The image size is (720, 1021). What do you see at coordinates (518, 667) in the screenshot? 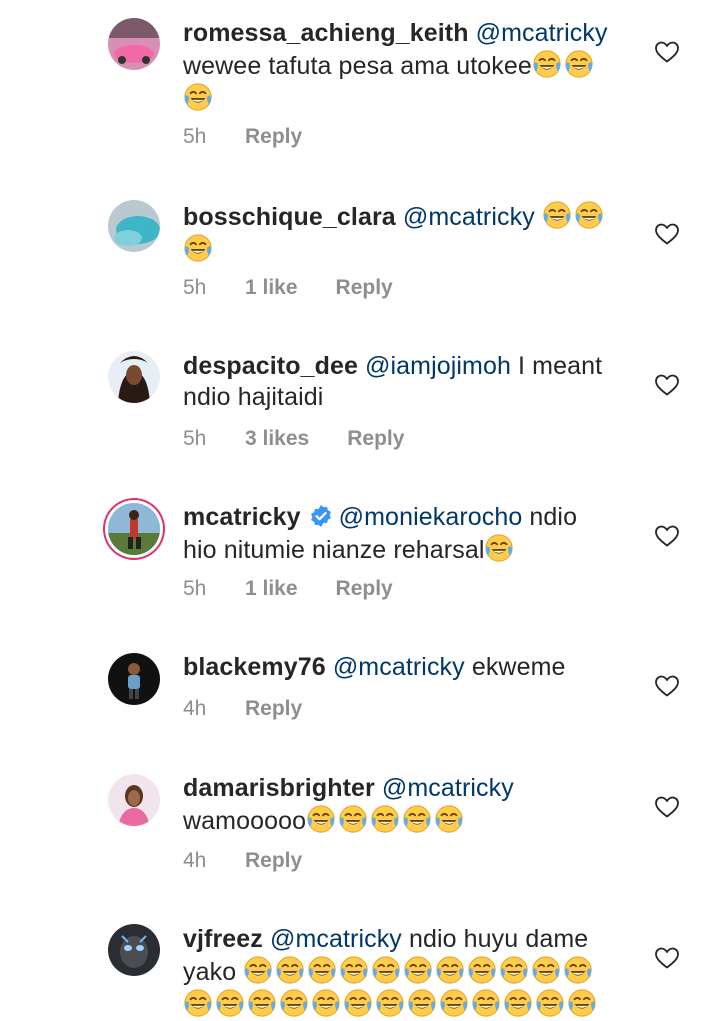
I see `comment-body: ekweme` at bounding box center [518, 667].